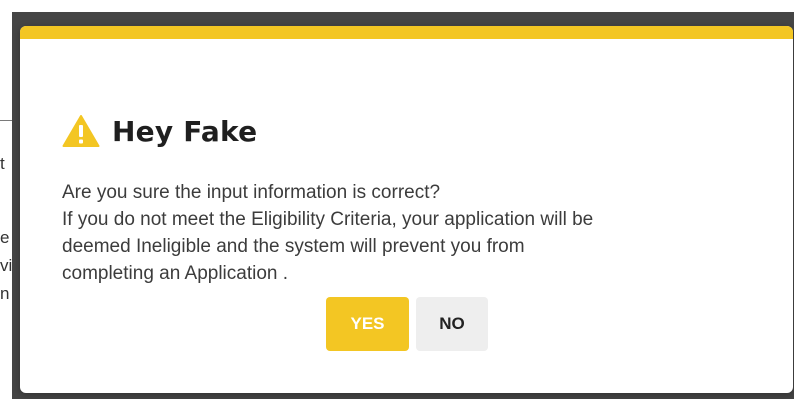 The height and width of the screenshot is (399, 794). I want to click on dialog-actions: YES NO, so click(407, 324).